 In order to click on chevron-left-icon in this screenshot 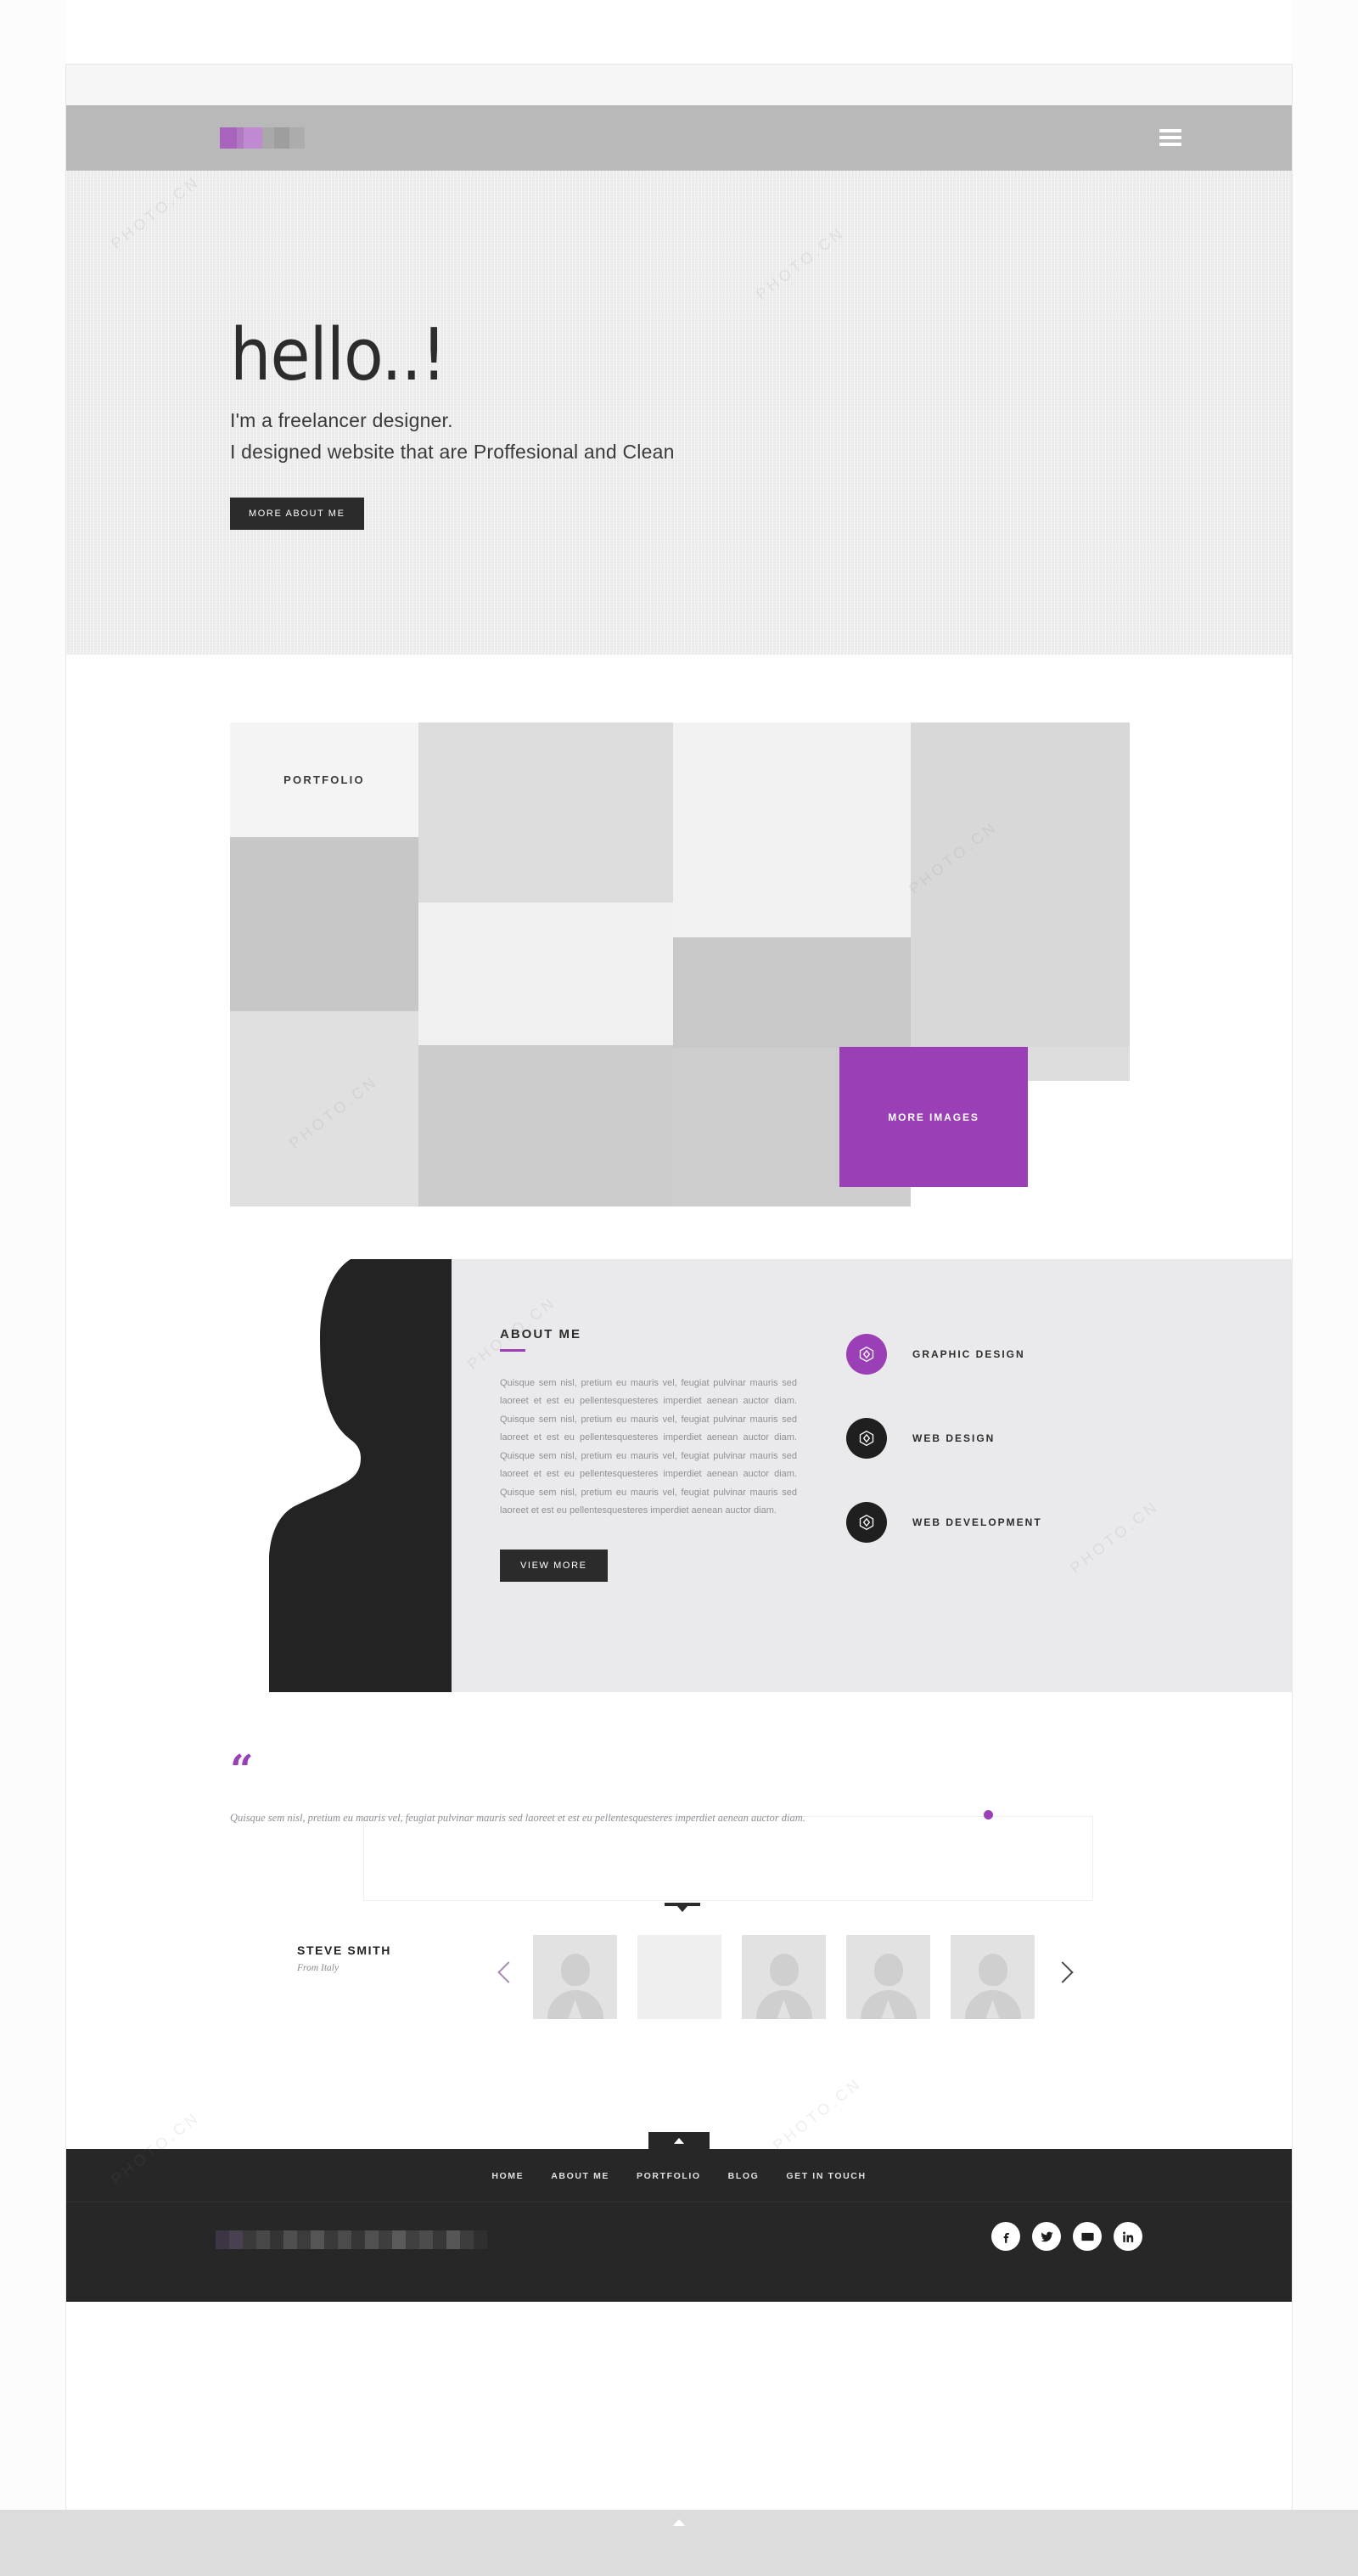, I will do `click(507, 1976)`.